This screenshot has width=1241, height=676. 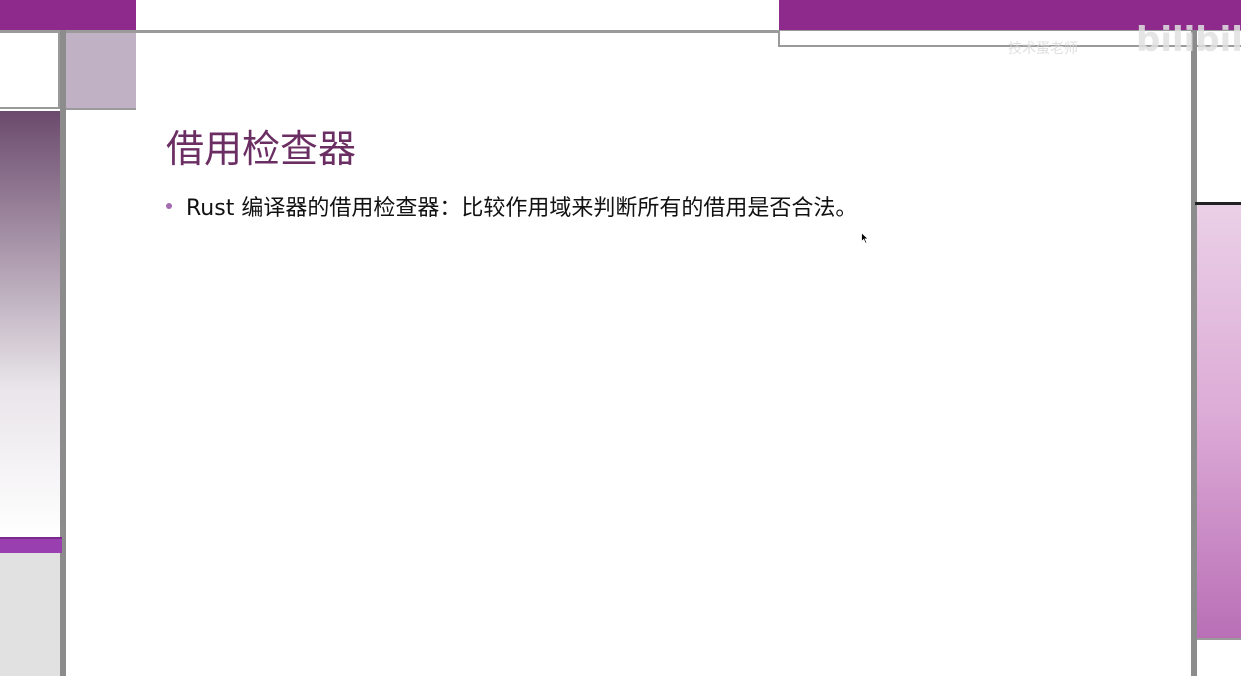 What do you see at coordinates (1219, 421) in the screenshot?
I see `right-gradient-panel` at bounding box center [1219, 421].